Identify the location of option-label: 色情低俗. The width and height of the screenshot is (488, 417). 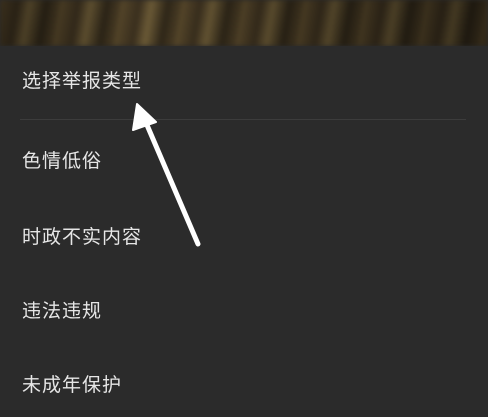
(62, 161).